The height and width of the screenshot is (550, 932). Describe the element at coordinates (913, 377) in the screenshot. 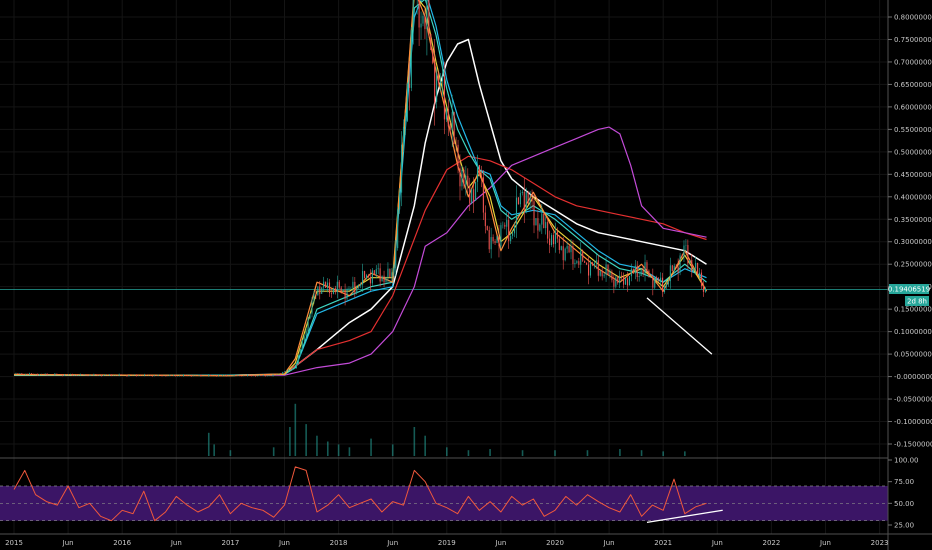

I see `price-axis-label: -0.00000000` at that location.